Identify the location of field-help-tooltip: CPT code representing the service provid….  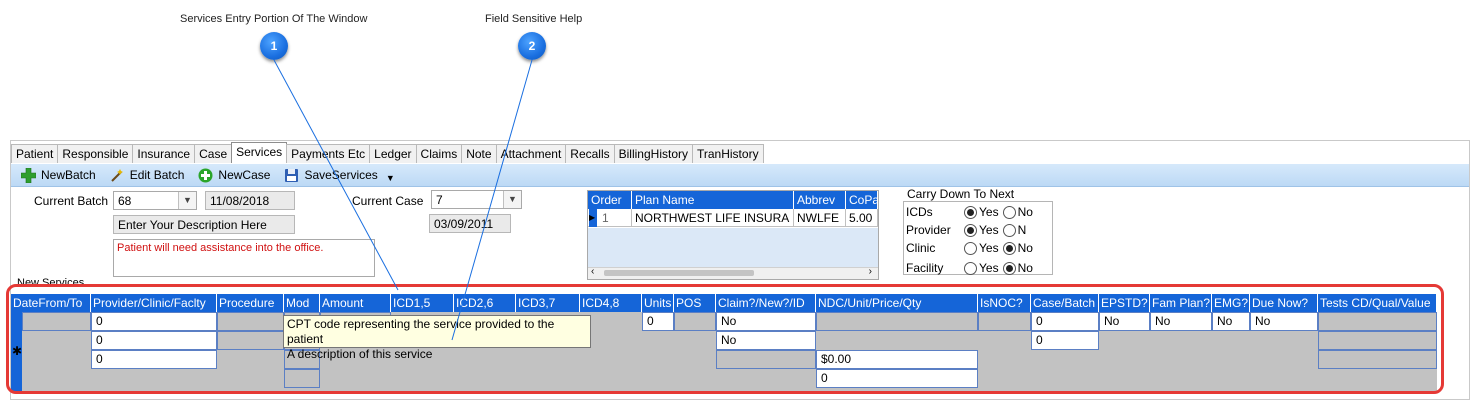
(437, 338).